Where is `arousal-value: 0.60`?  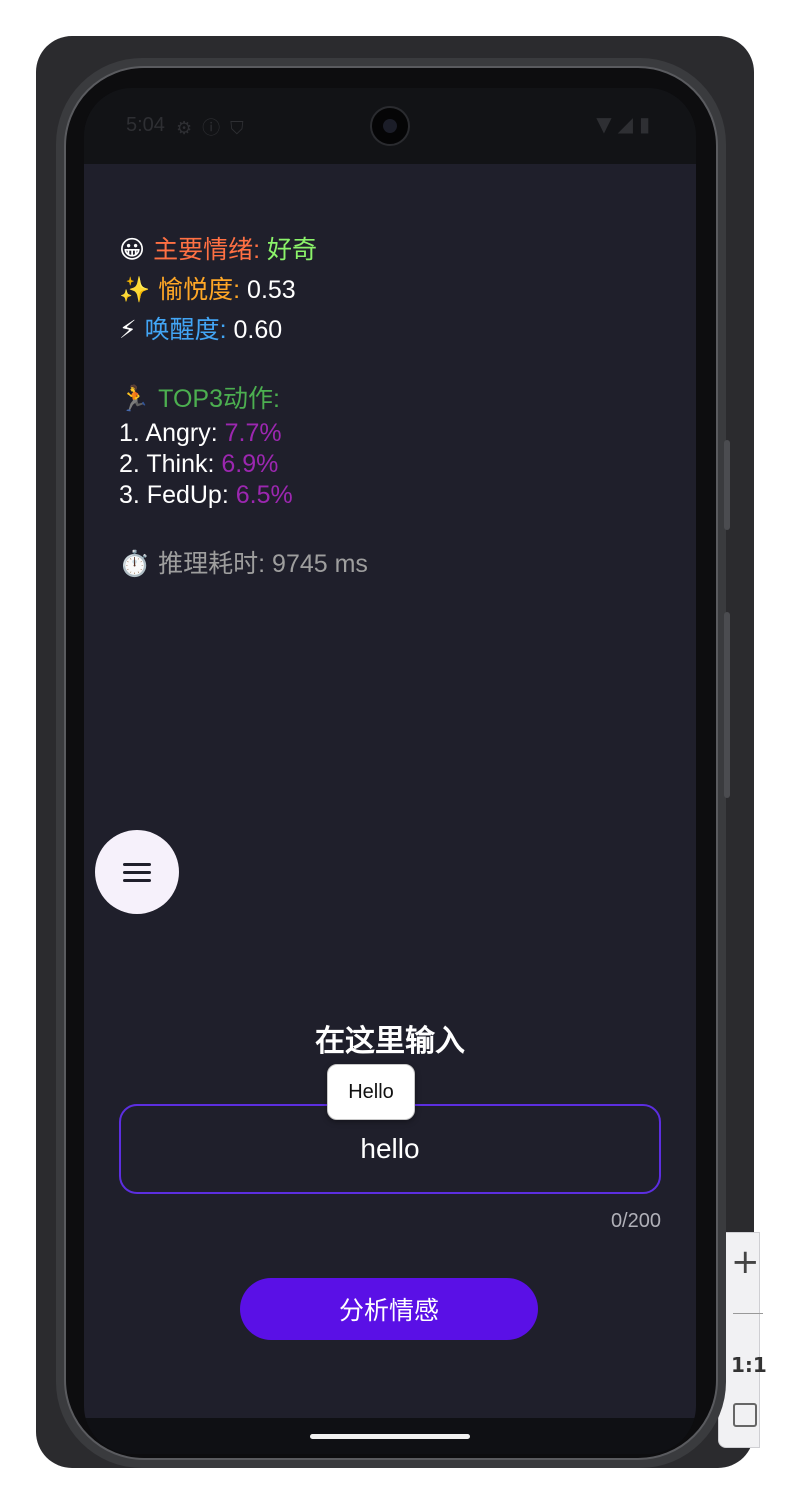 arousal-value: 0.60 is located at coordinates (258, 330).